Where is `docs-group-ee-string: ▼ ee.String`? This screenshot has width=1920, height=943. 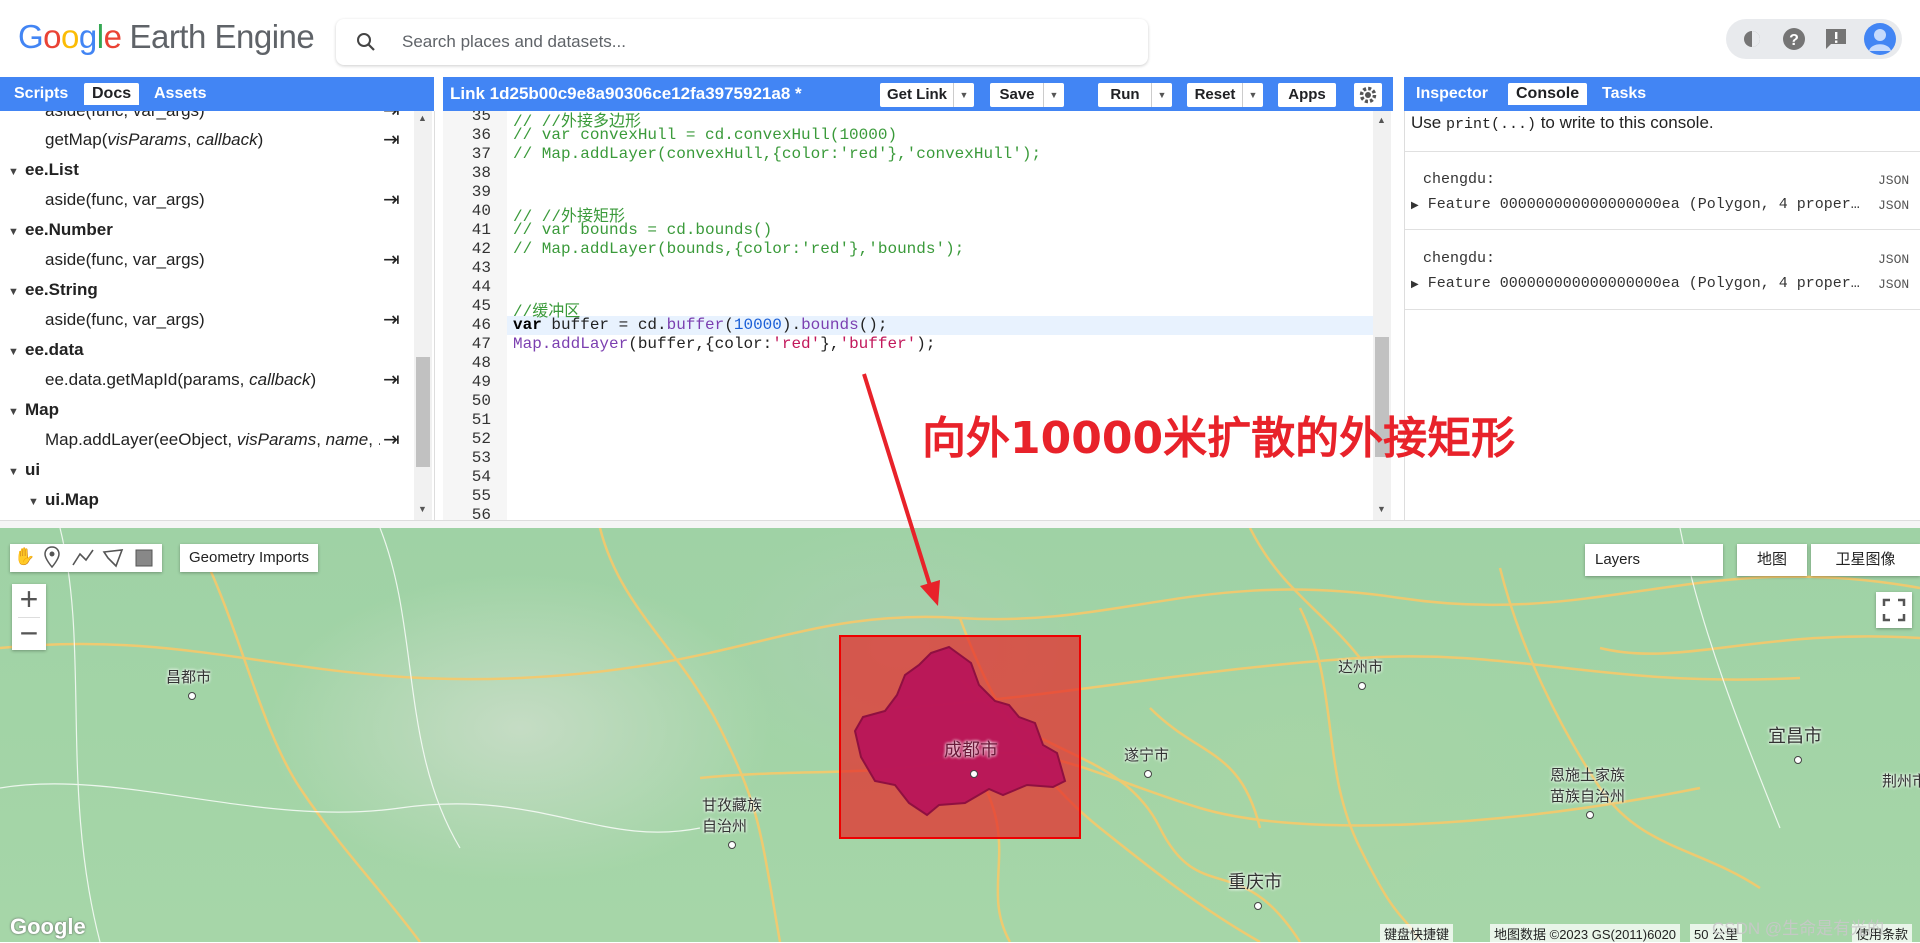
docs-group-ee-string: ▼ ee.String is located at coordinates (53, 290).